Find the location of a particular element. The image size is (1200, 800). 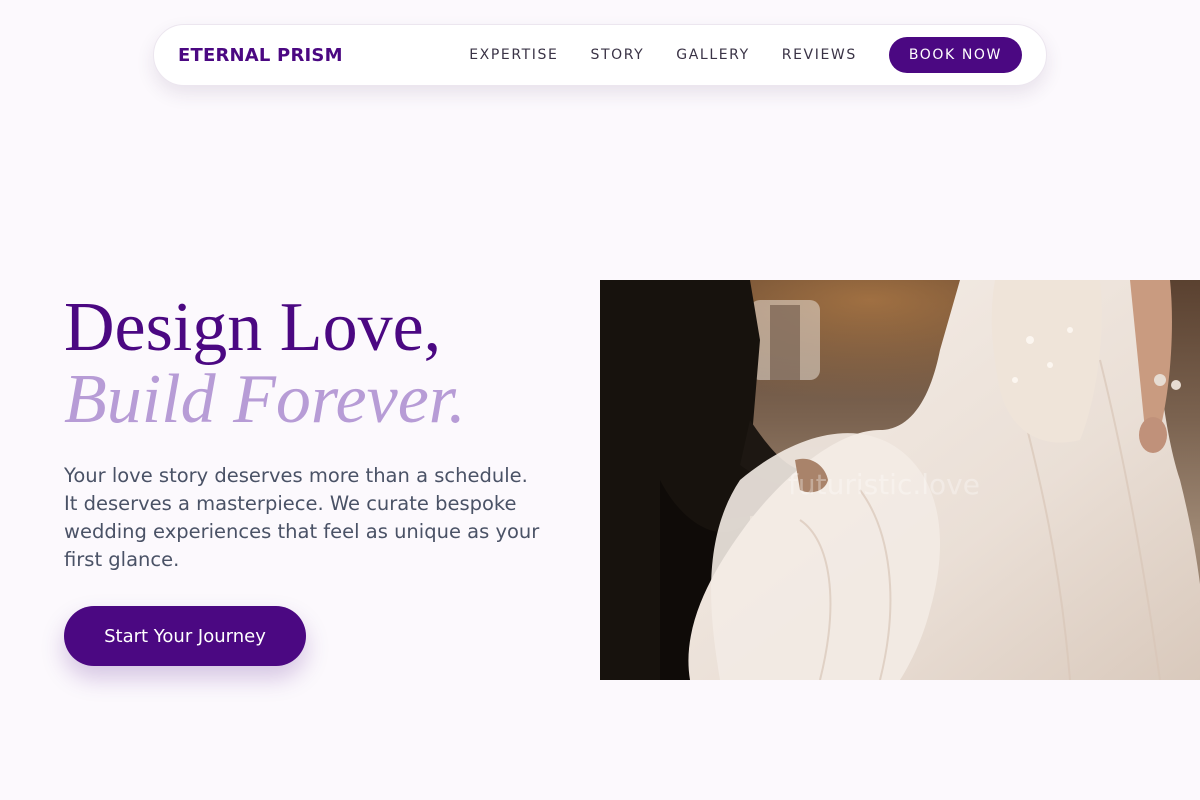

image-watermark: futuristic.love is located at coordinates (884, 484).